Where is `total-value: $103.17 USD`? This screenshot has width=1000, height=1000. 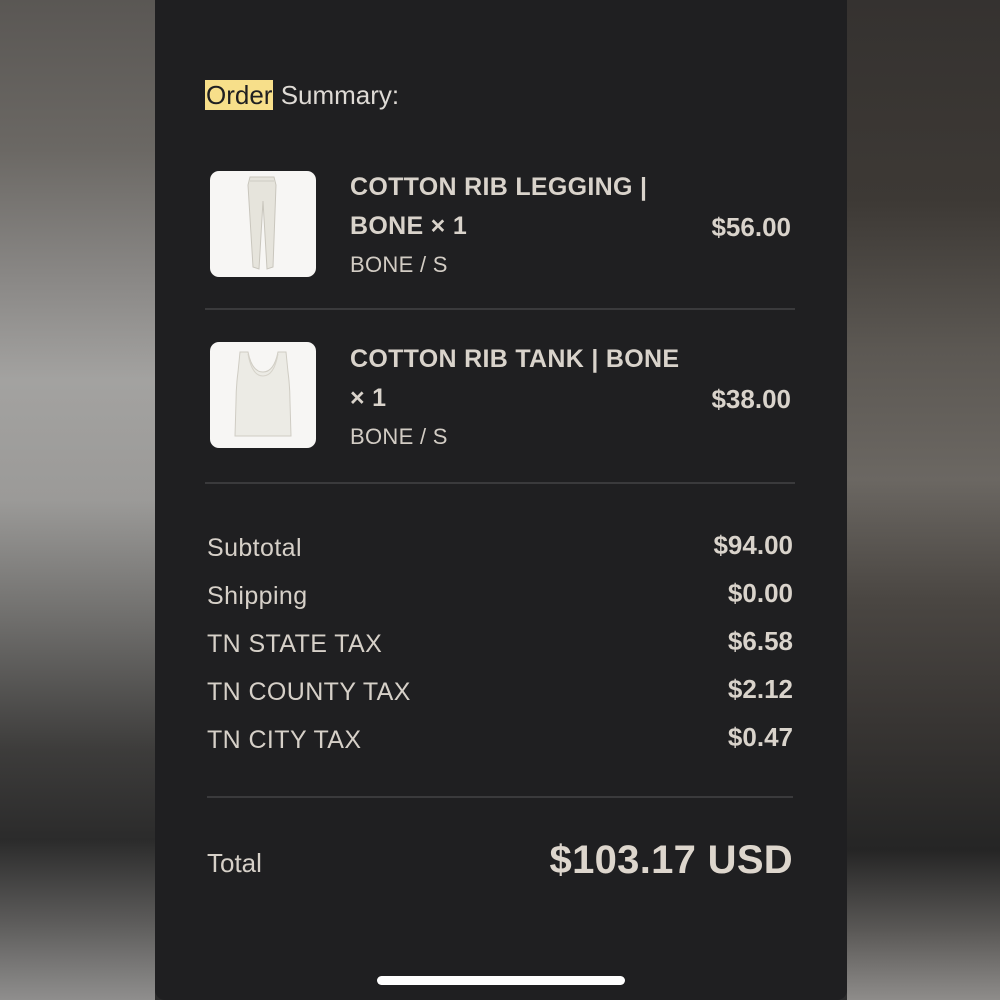 total-value: $103.17 USD is located at coordinates (671, 860).